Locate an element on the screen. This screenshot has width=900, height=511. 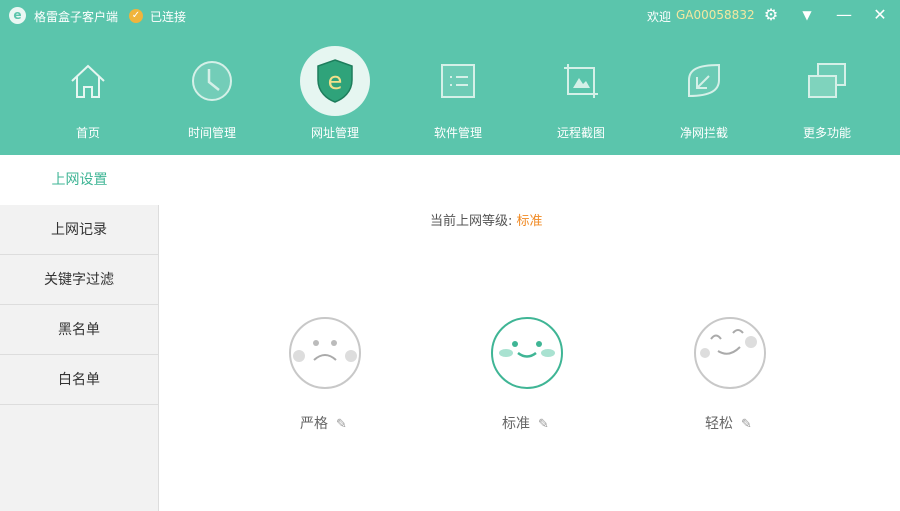
level-standard: 标准 ✎ is located at coordinates (525, 423).